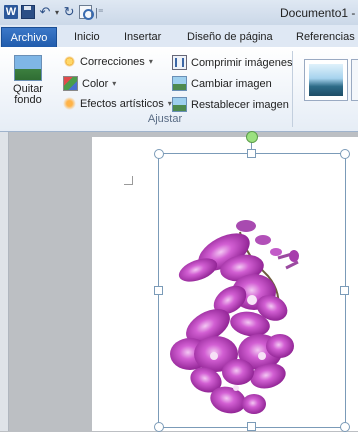 The width and height of the screenshot is (358, 432). Describe the element at coordinates (29, 37) in the screenshot. I see `tab-archivo: Archivo` at that location.